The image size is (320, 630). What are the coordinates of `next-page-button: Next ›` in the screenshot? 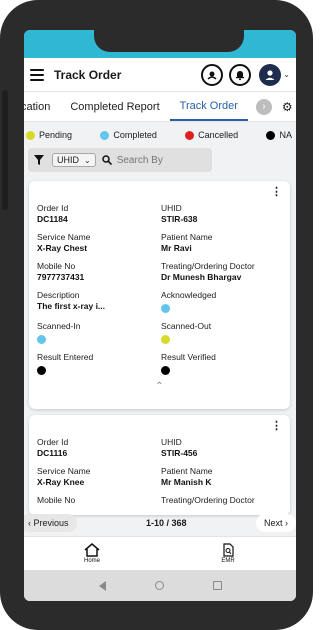 It's located at (275, 523).